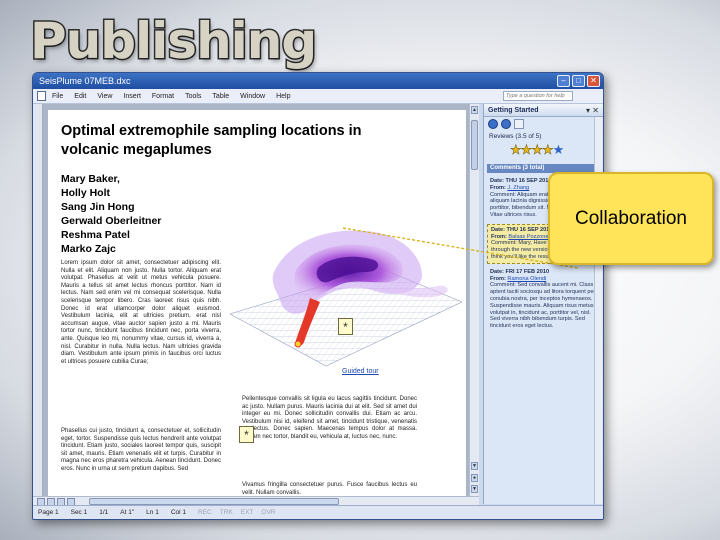 The width and height of the screenshot is (720, 540). I want to click on author-name: Gerwald Oberleitner, so click(111, 221).